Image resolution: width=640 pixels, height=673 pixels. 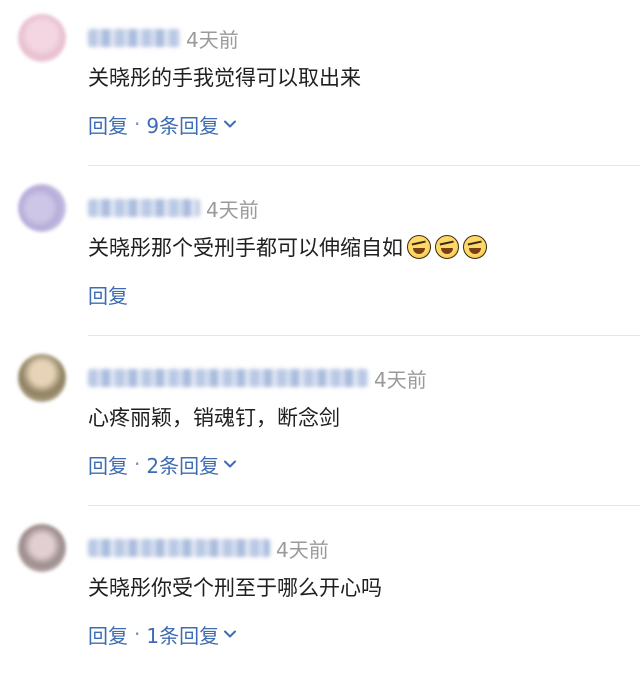 I want to click on comment-text: 关晓彤的手我觉得可以取出来, so click(x=224, y=77).